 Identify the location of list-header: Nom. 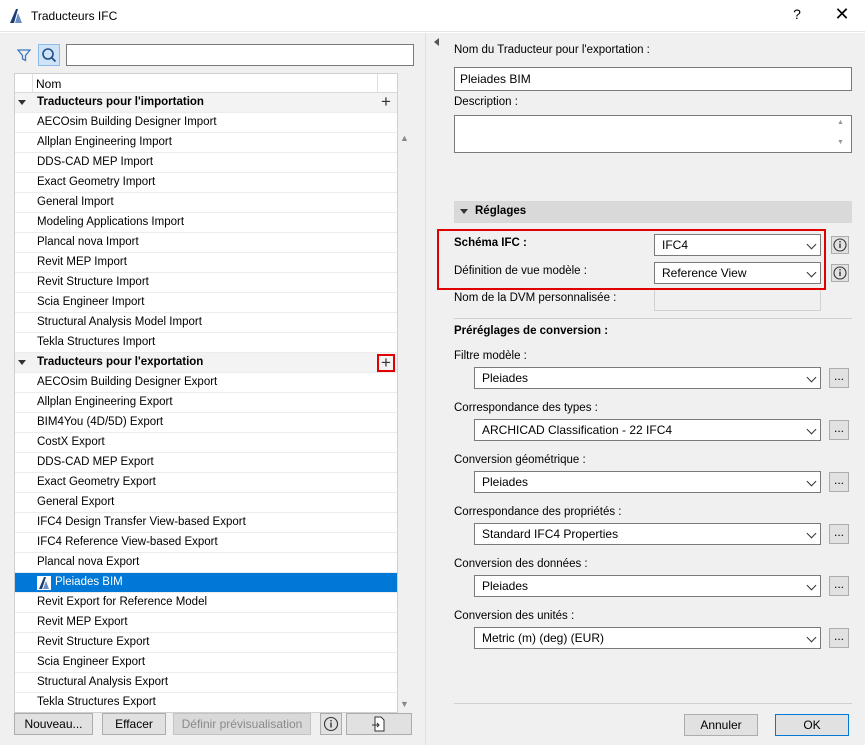
(206, 83).